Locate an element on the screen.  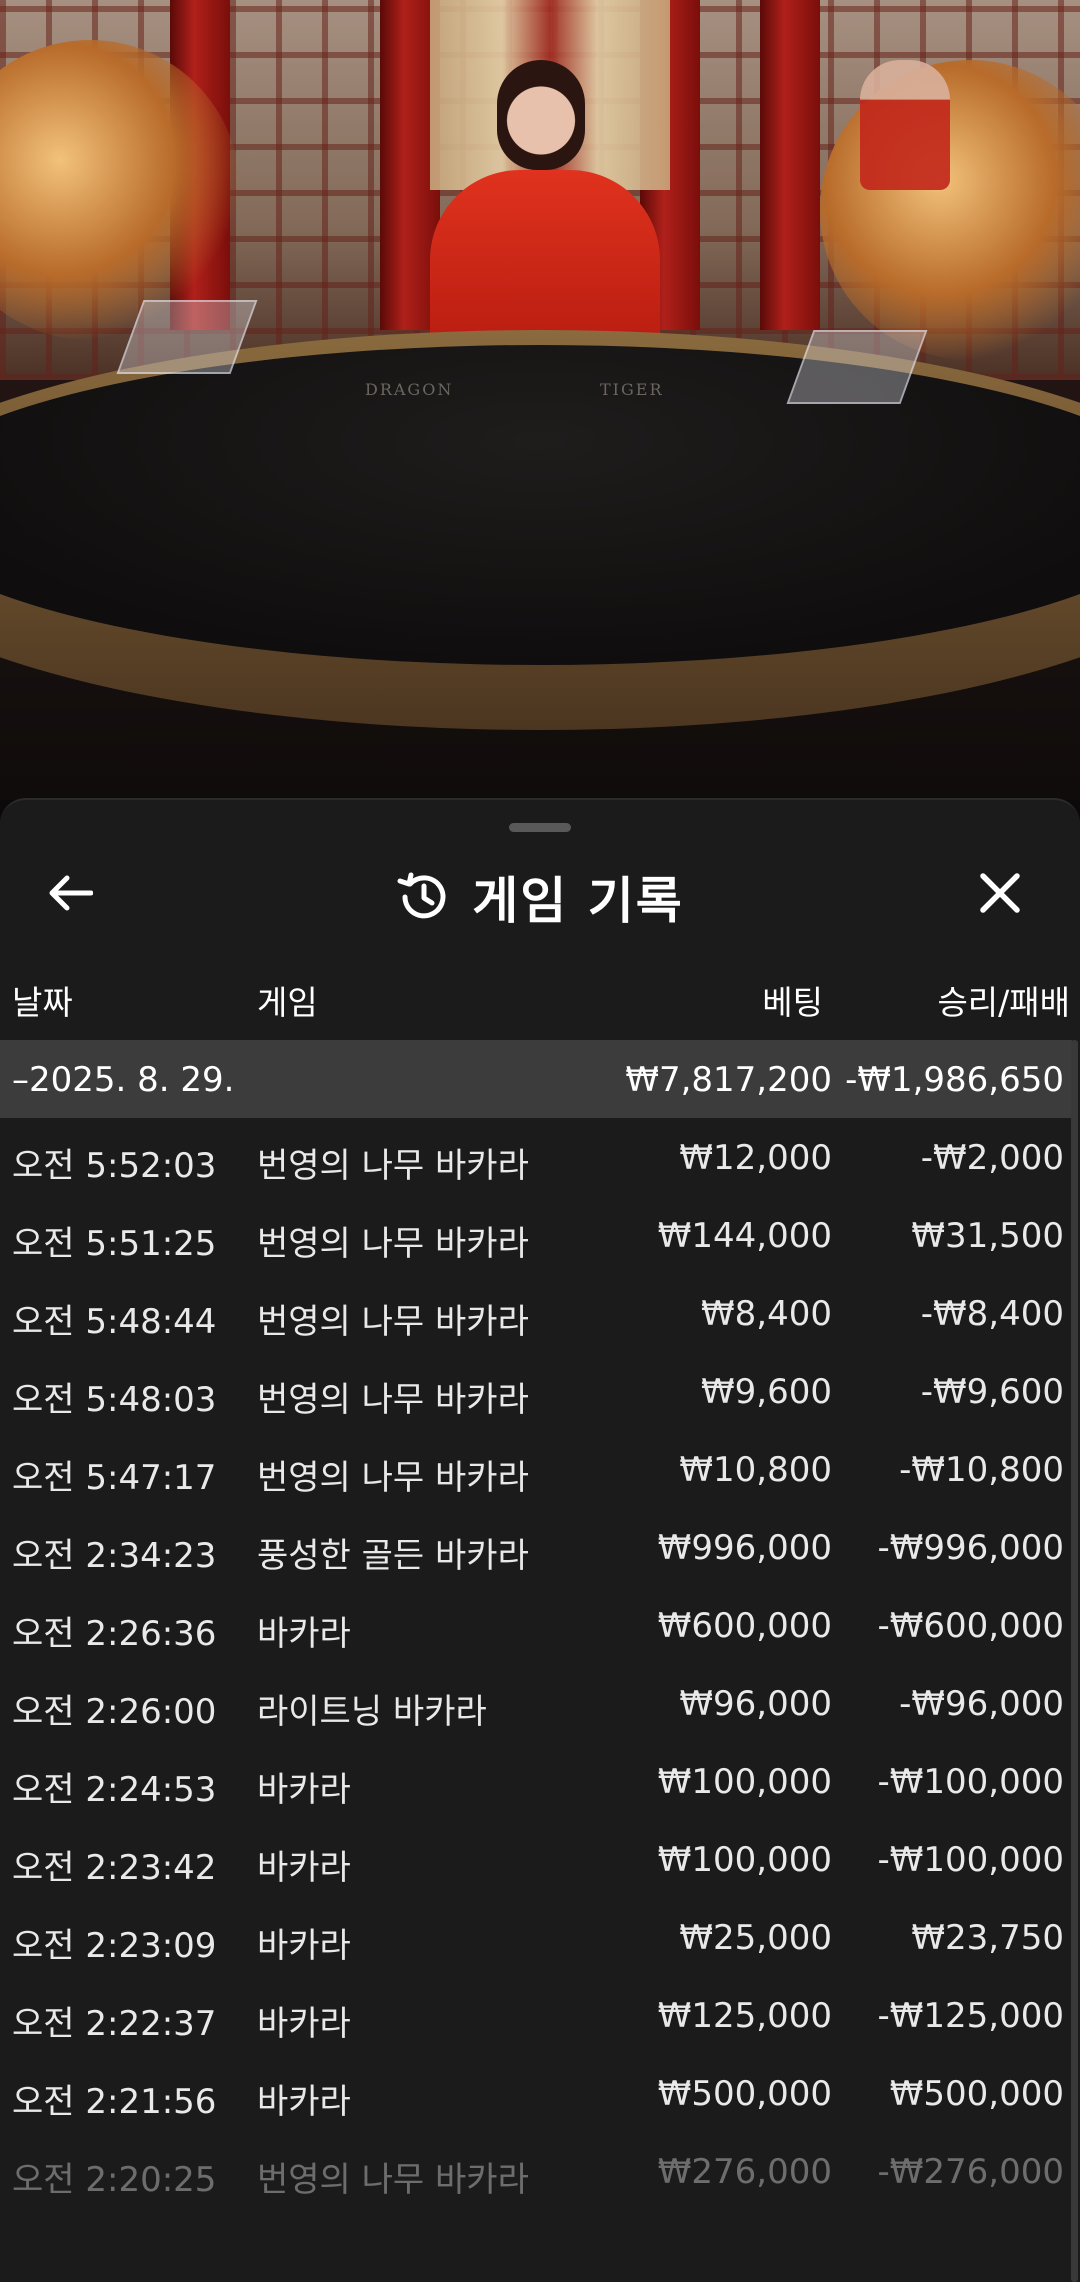
row-bet: ₩25,000 is located at coordinates (755, 1938).